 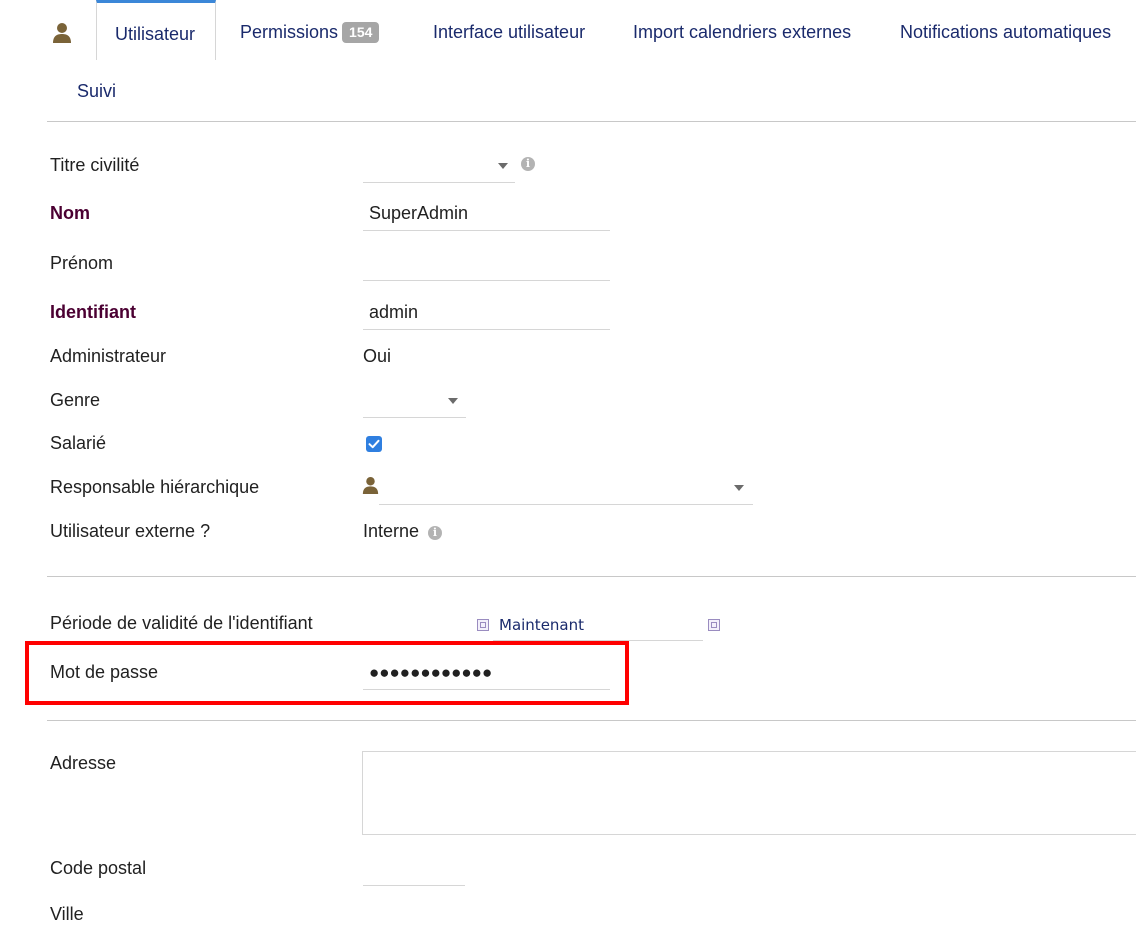 I want to click on administrateur-label: Administrateur, so click(x=108, y=356).